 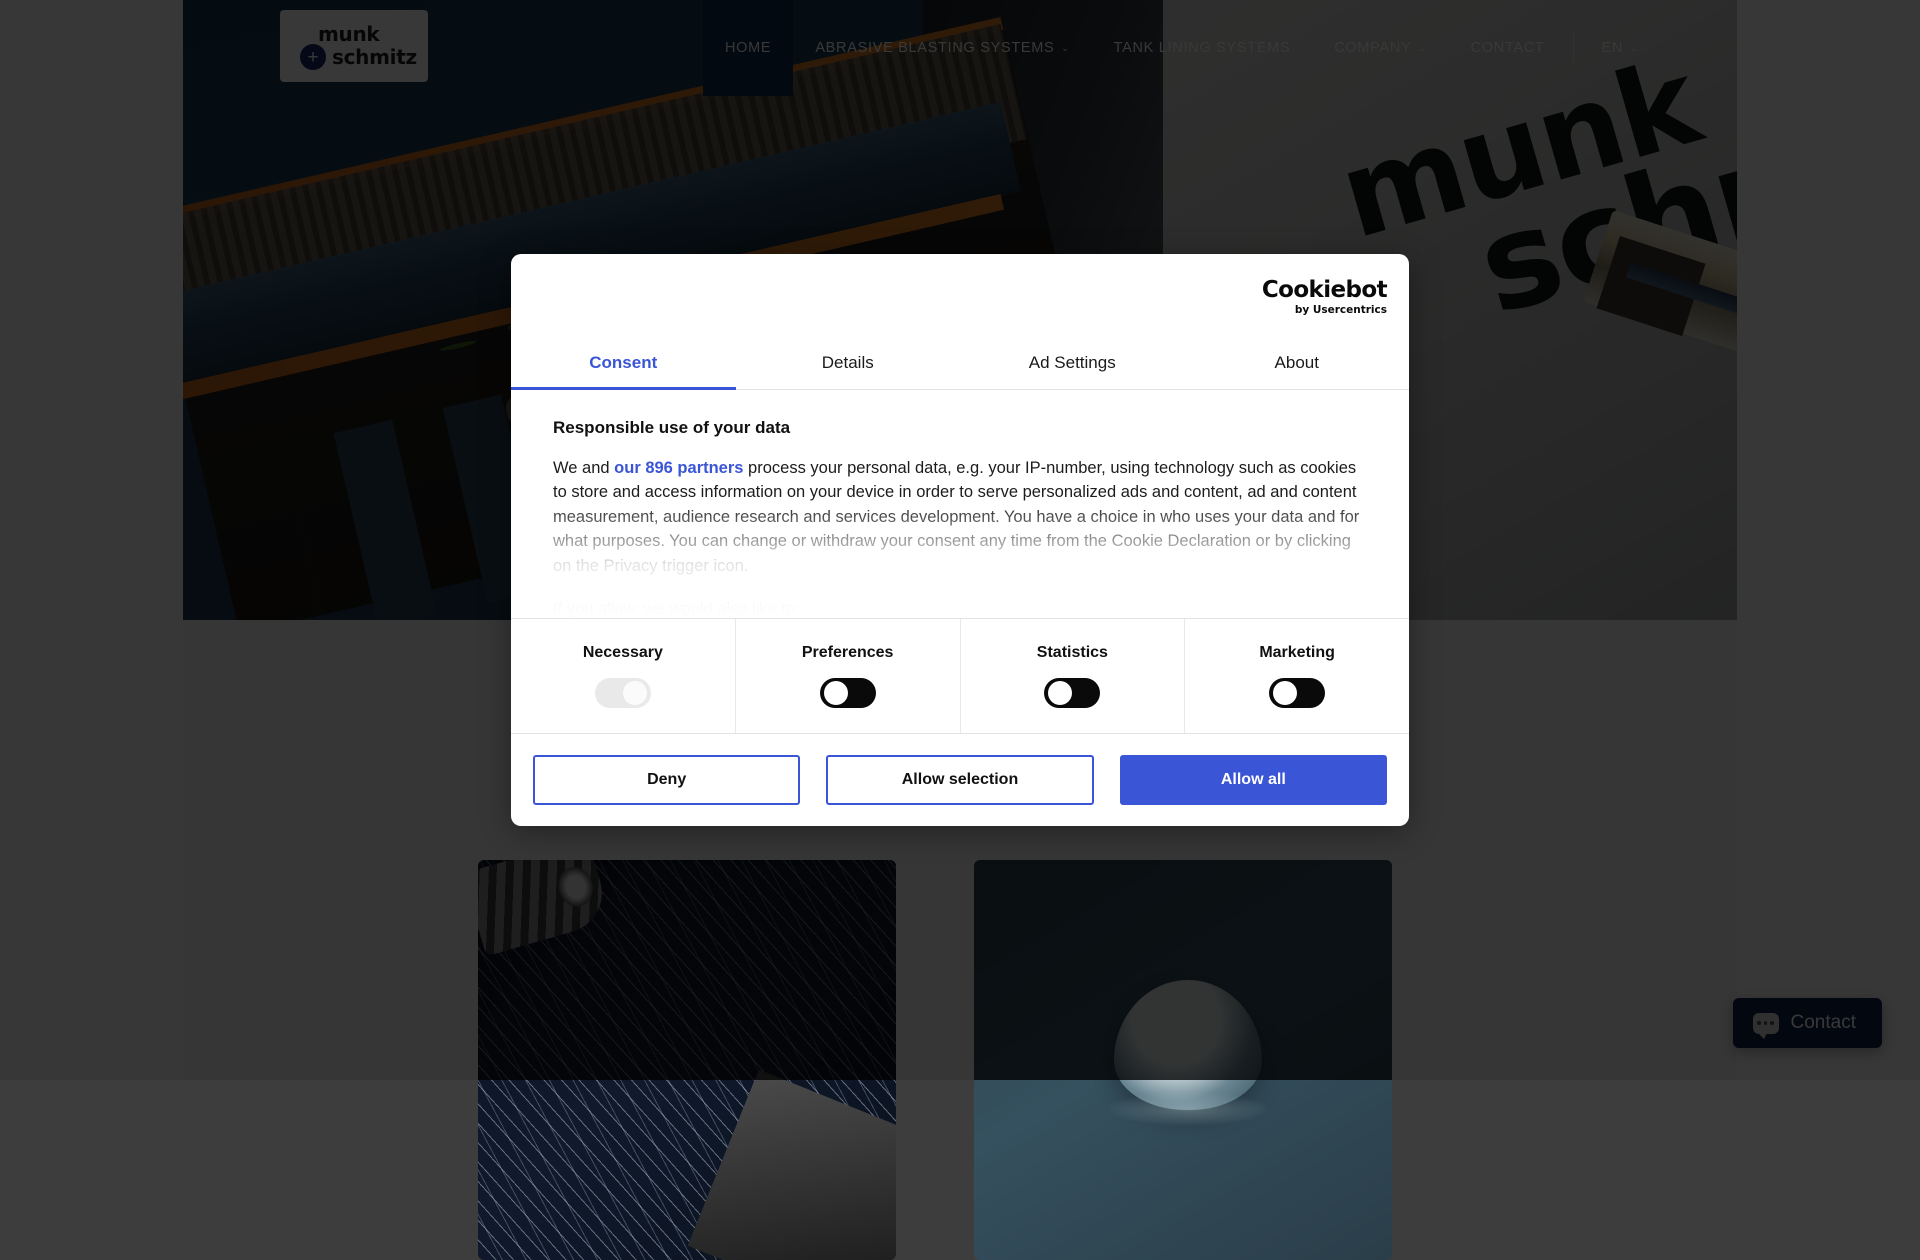 I want to click on category-label: Preferences, so click(x=848, y=653).